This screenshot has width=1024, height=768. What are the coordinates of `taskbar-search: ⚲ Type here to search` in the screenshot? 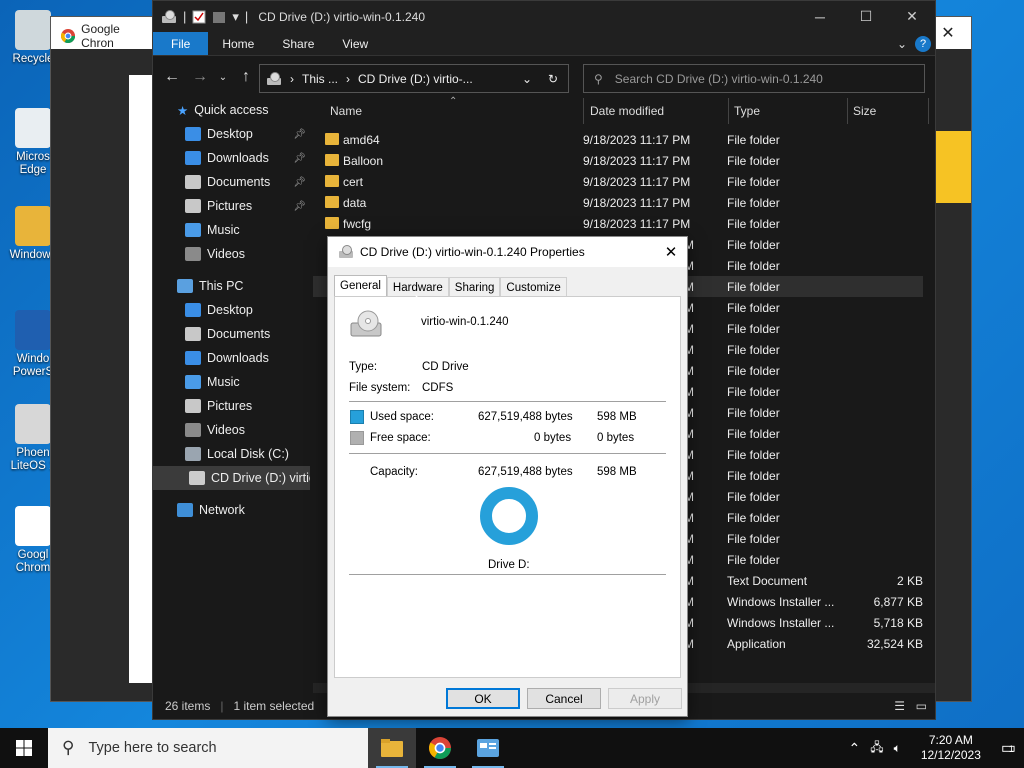 It's located at (208, 748).